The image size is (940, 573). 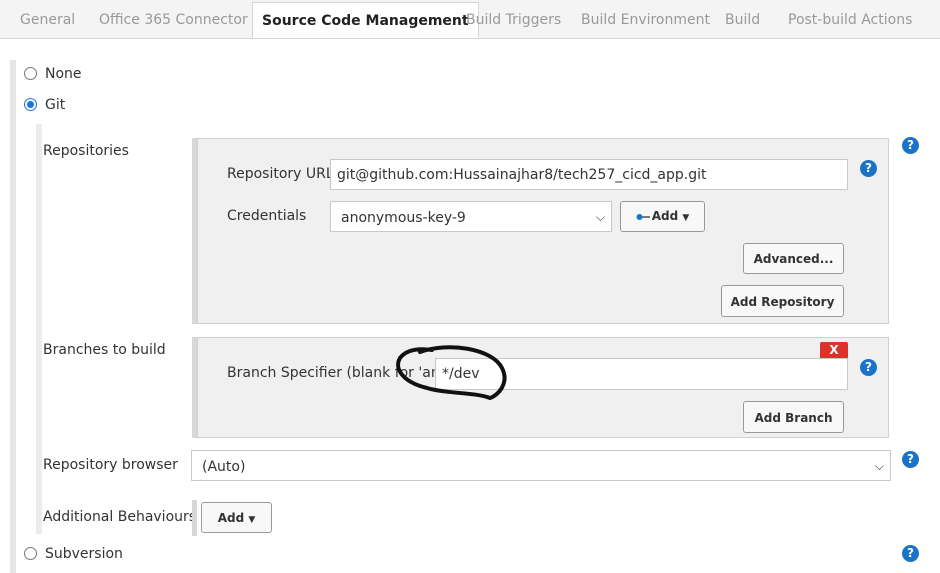 I want to click on tab-general: General, so click(x=47, y=20).